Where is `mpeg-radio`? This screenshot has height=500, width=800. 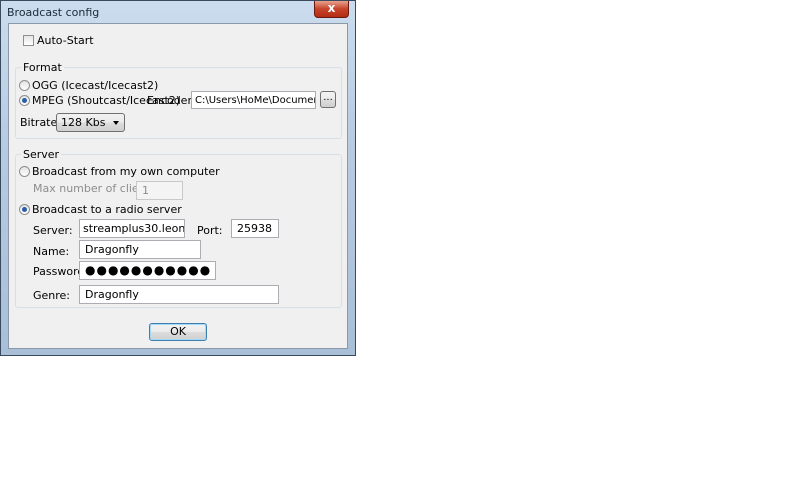 mpeg-radio is located at coordinates (24, 100).